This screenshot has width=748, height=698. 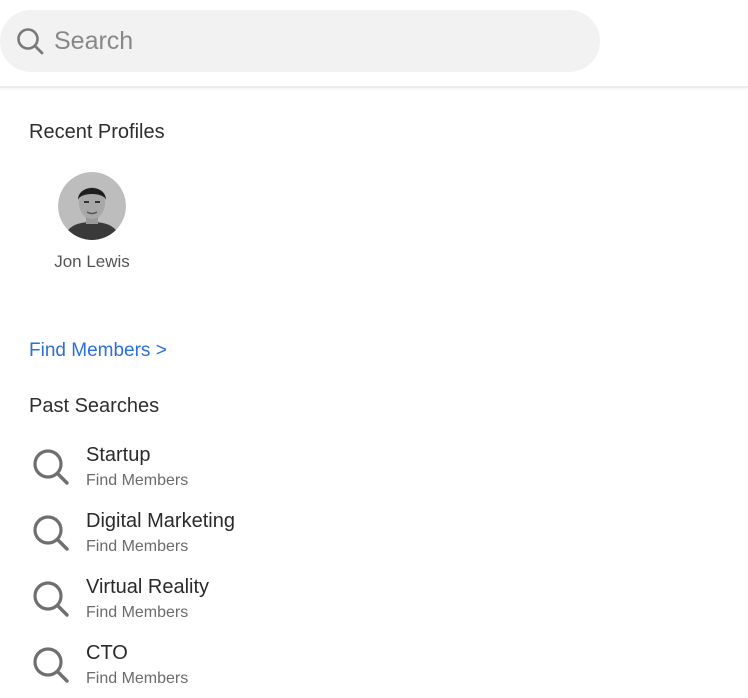 What do you see at coordinates (300, 668) in the screenshot?
I see `past-search-item: CTO Find Members` at bounding box center [300, 668].